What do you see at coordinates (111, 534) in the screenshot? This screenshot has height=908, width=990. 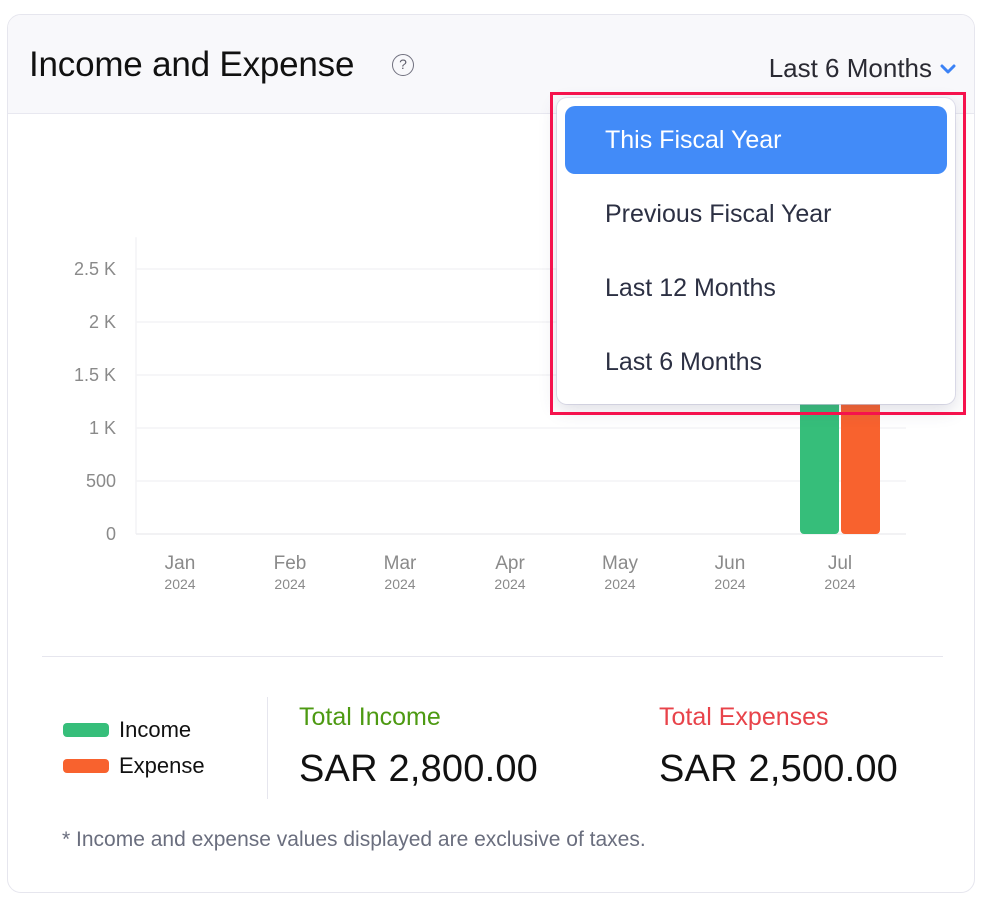 I see `y-tick-label: 0` at bounding box center [111, 534].